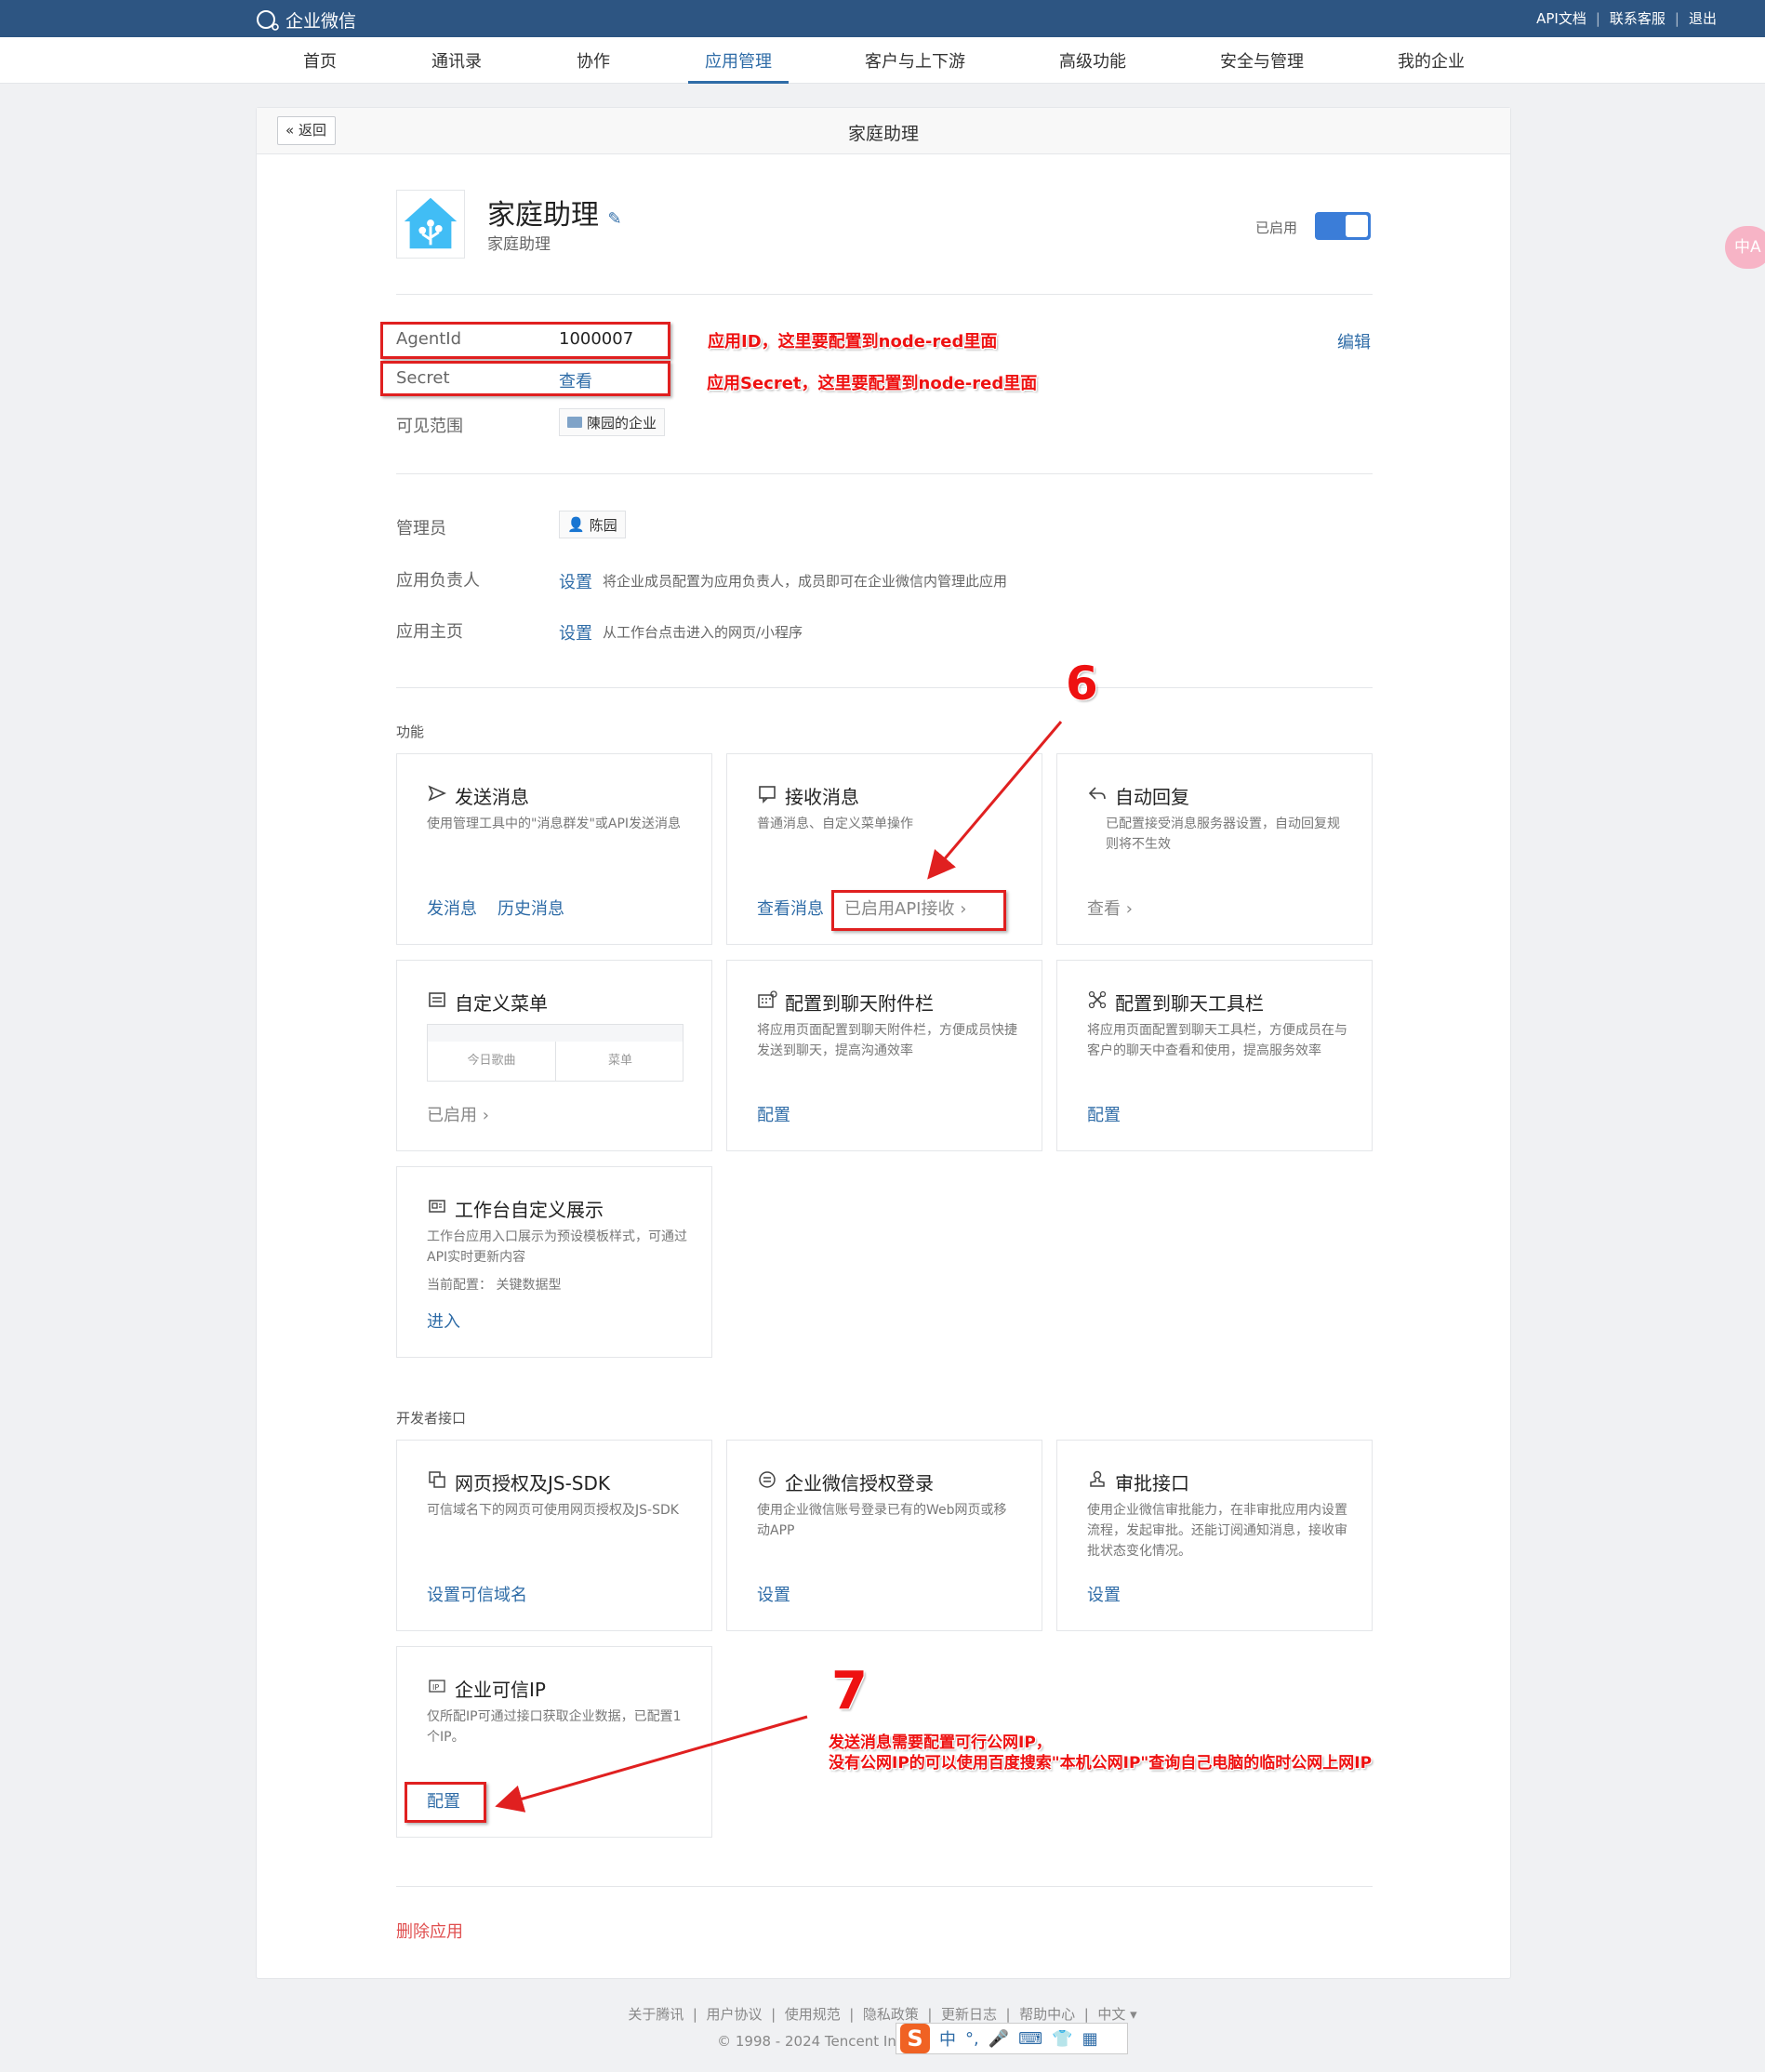  I want to click on toolbox-icon: ▦, so click(1090, 2039).